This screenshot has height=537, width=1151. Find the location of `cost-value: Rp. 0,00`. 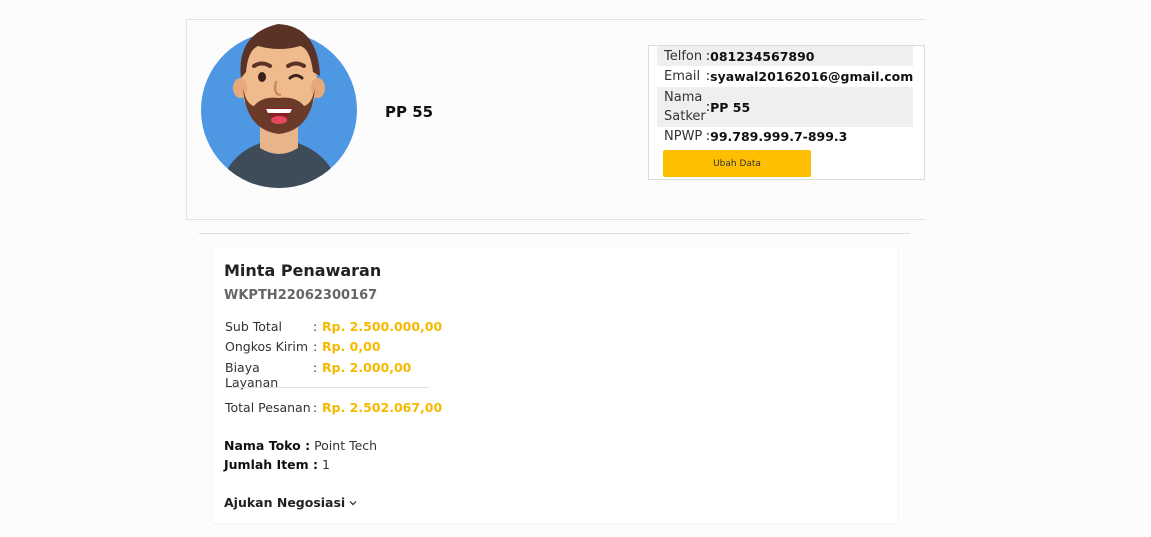

cost-value: Rp. 0,00 is located at coordinates (351, 346).